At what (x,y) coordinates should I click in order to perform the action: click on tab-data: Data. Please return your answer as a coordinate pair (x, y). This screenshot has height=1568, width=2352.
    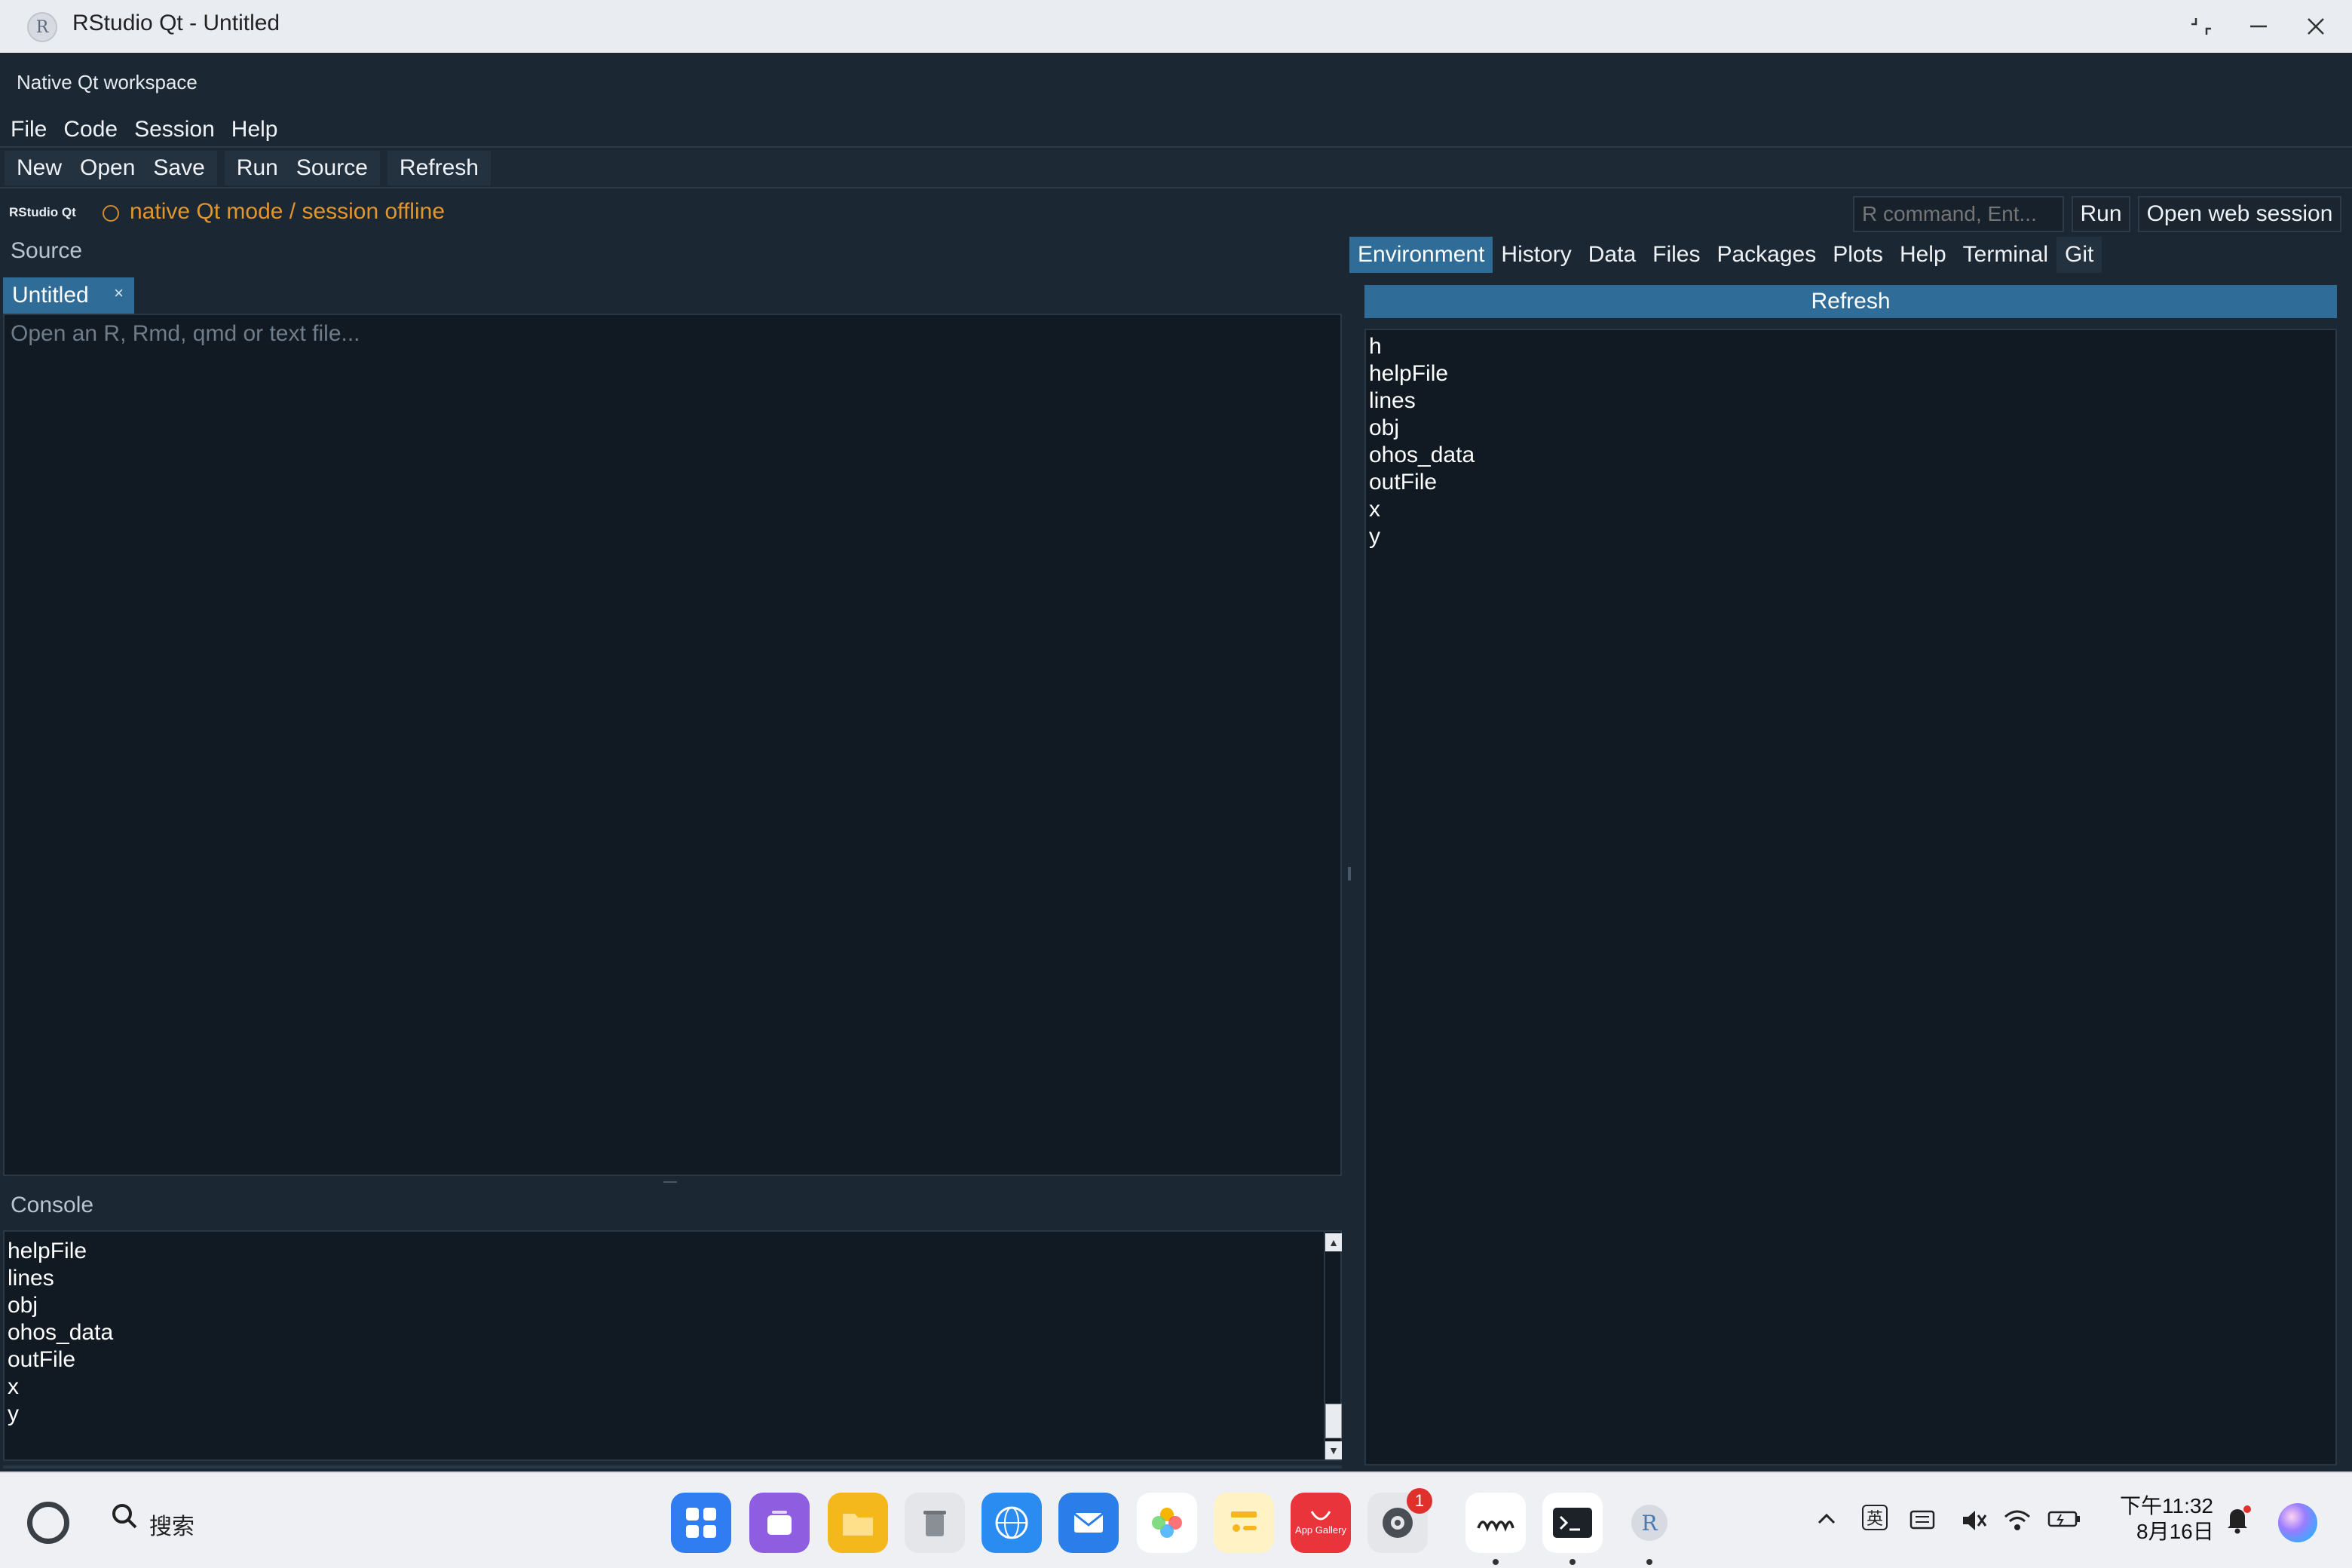
    Looking at the image, I should click on (1612, 255).